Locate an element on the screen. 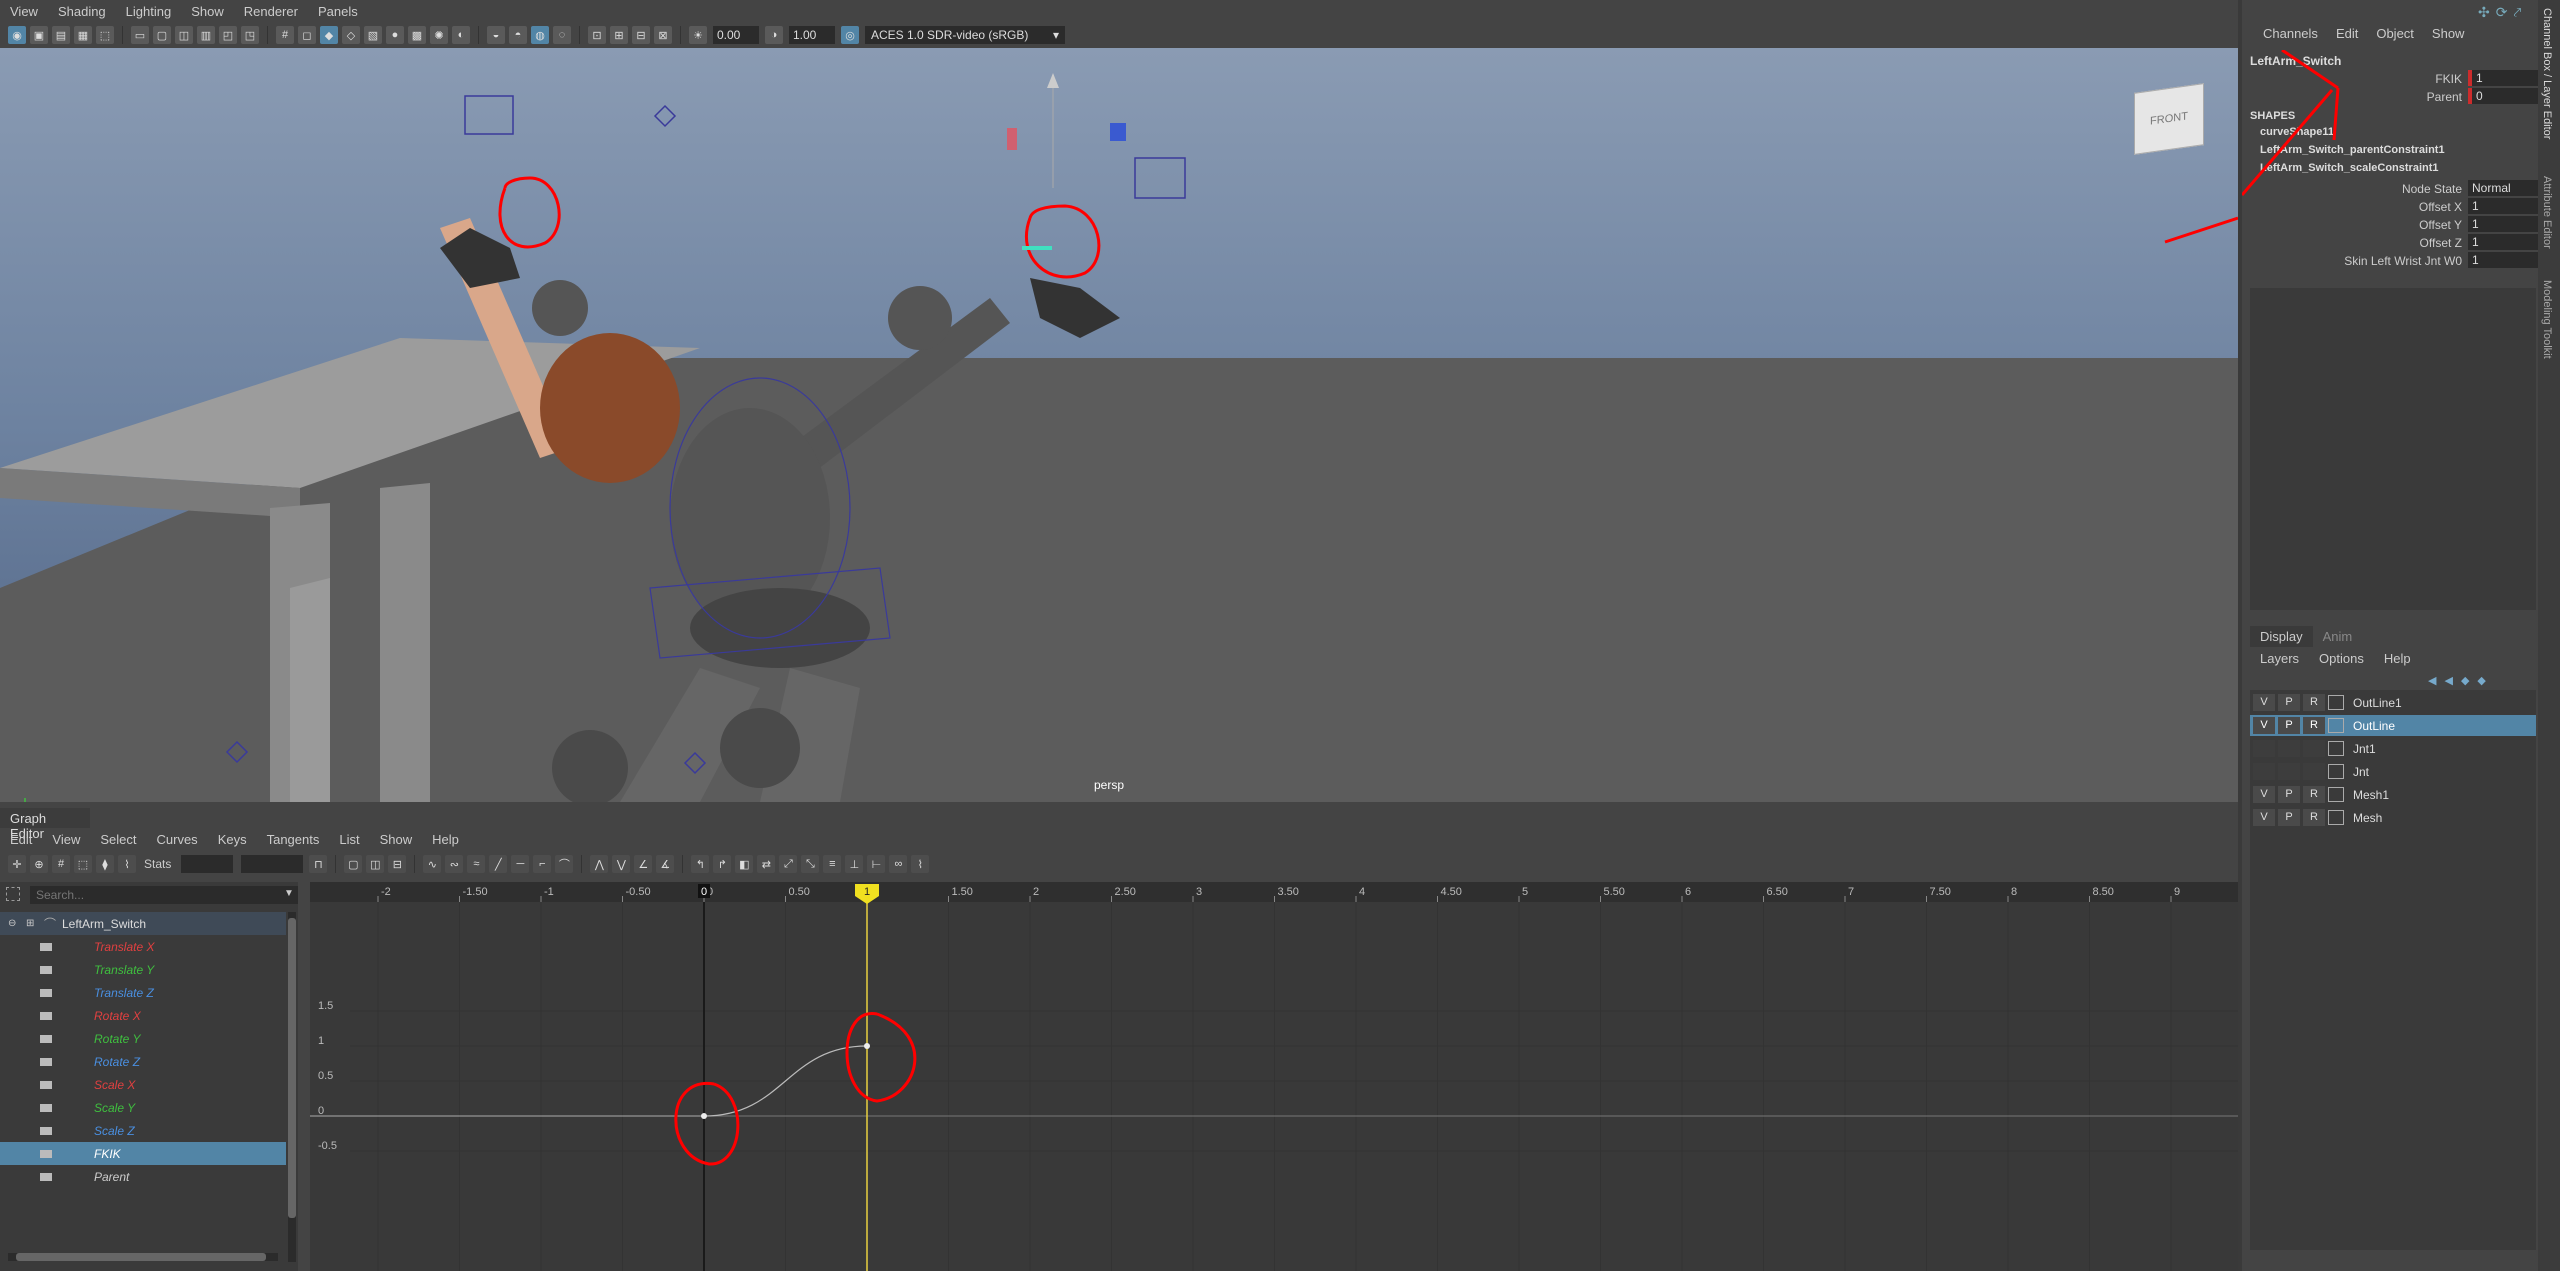 The height and width of the screenshot is (1271, 2560). linear-tangent-icon: ╱ is located at coordinates (498, 864).